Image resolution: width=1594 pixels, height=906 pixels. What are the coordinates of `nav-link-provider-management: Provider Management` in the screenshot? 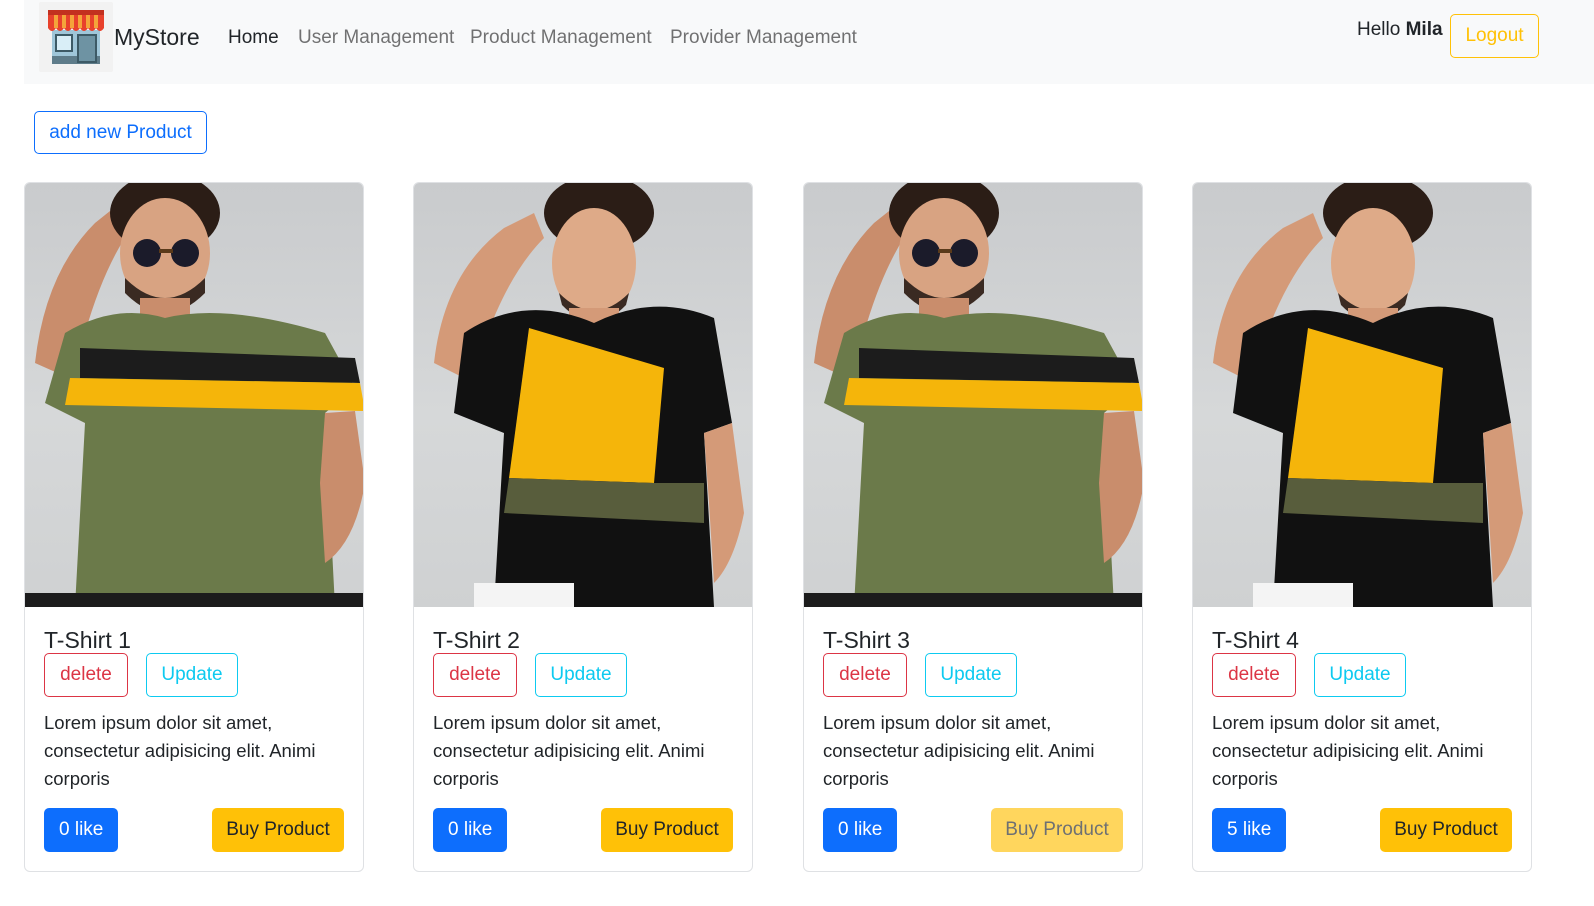 It's located at (763, 38).